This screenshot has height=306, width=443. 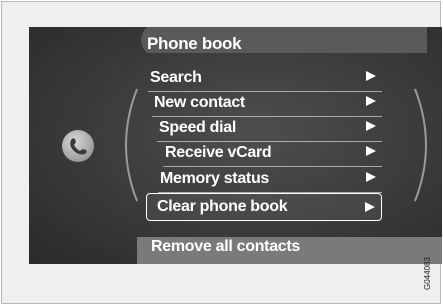 What do you see at coordinates (427, 273) in the screenshot?
I see `image-code: G044083` at bounding box center [427, 273].